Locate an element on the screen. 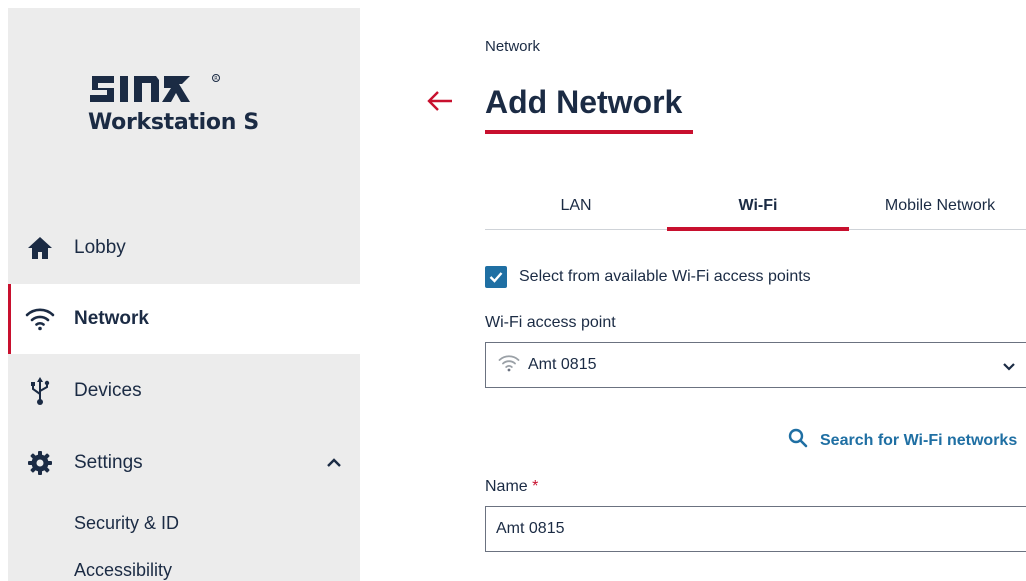  name-label-text: Name is located at coordinates (506, 486).